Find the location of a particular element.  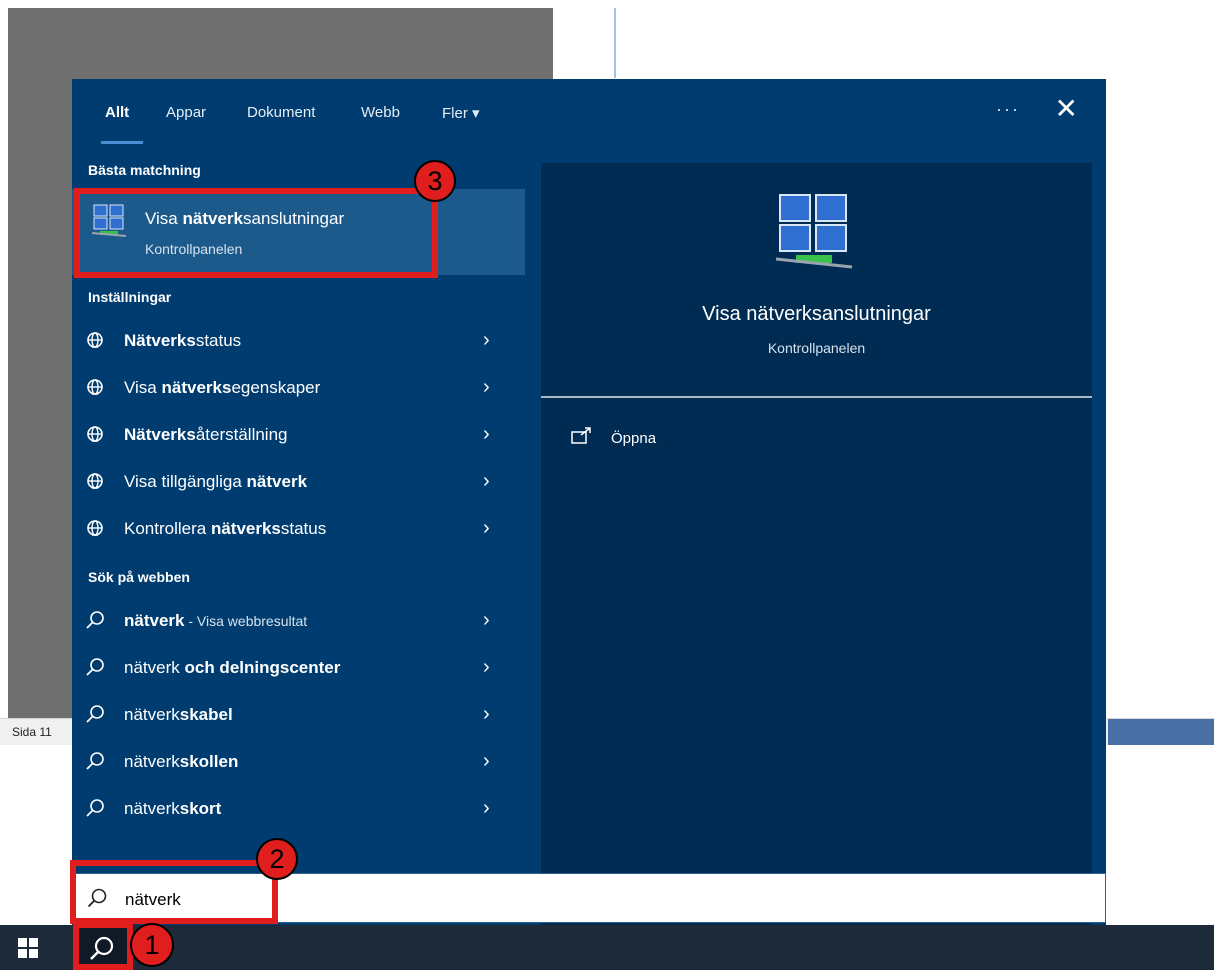

web-result-label: nätverkskollen is located at coordinates (181, 761).